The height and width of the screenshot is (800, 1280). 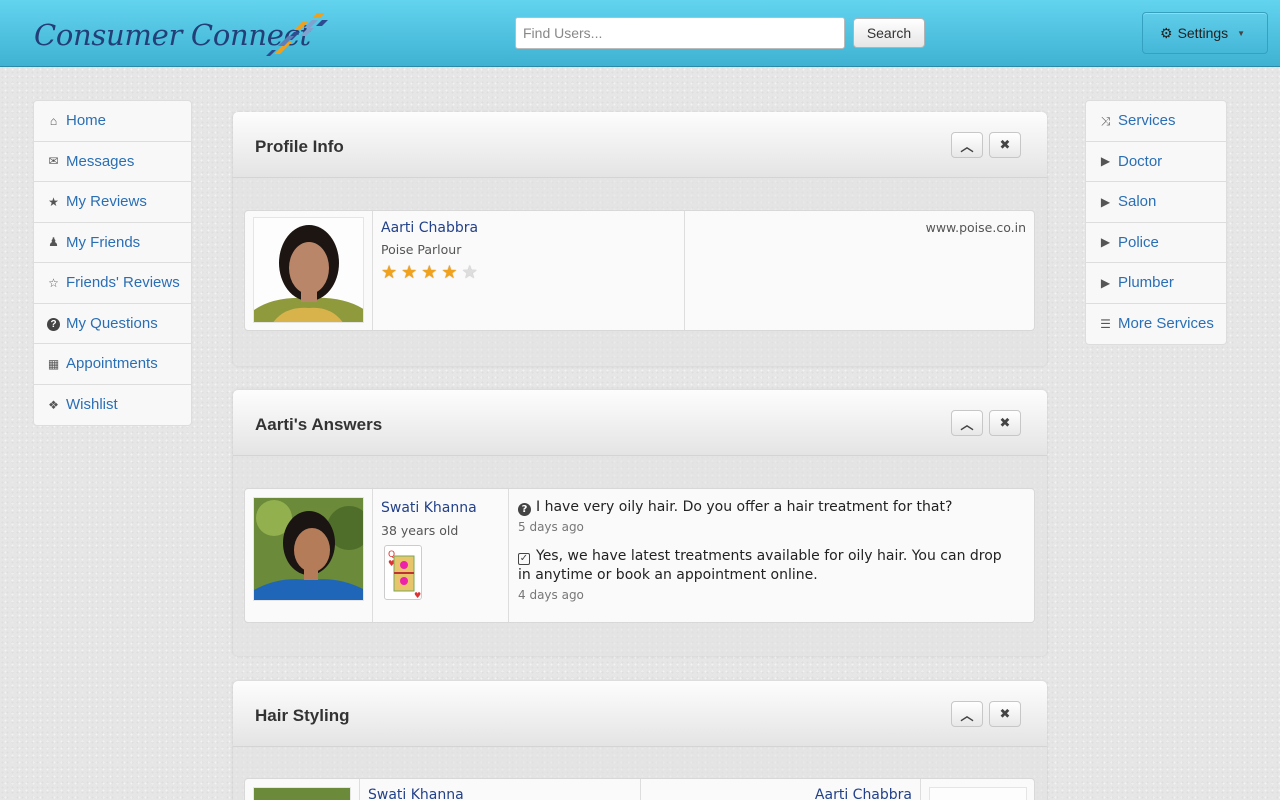 I want to click on profile-name-link: Aarti Chabbra, so click(x=429, y=228).